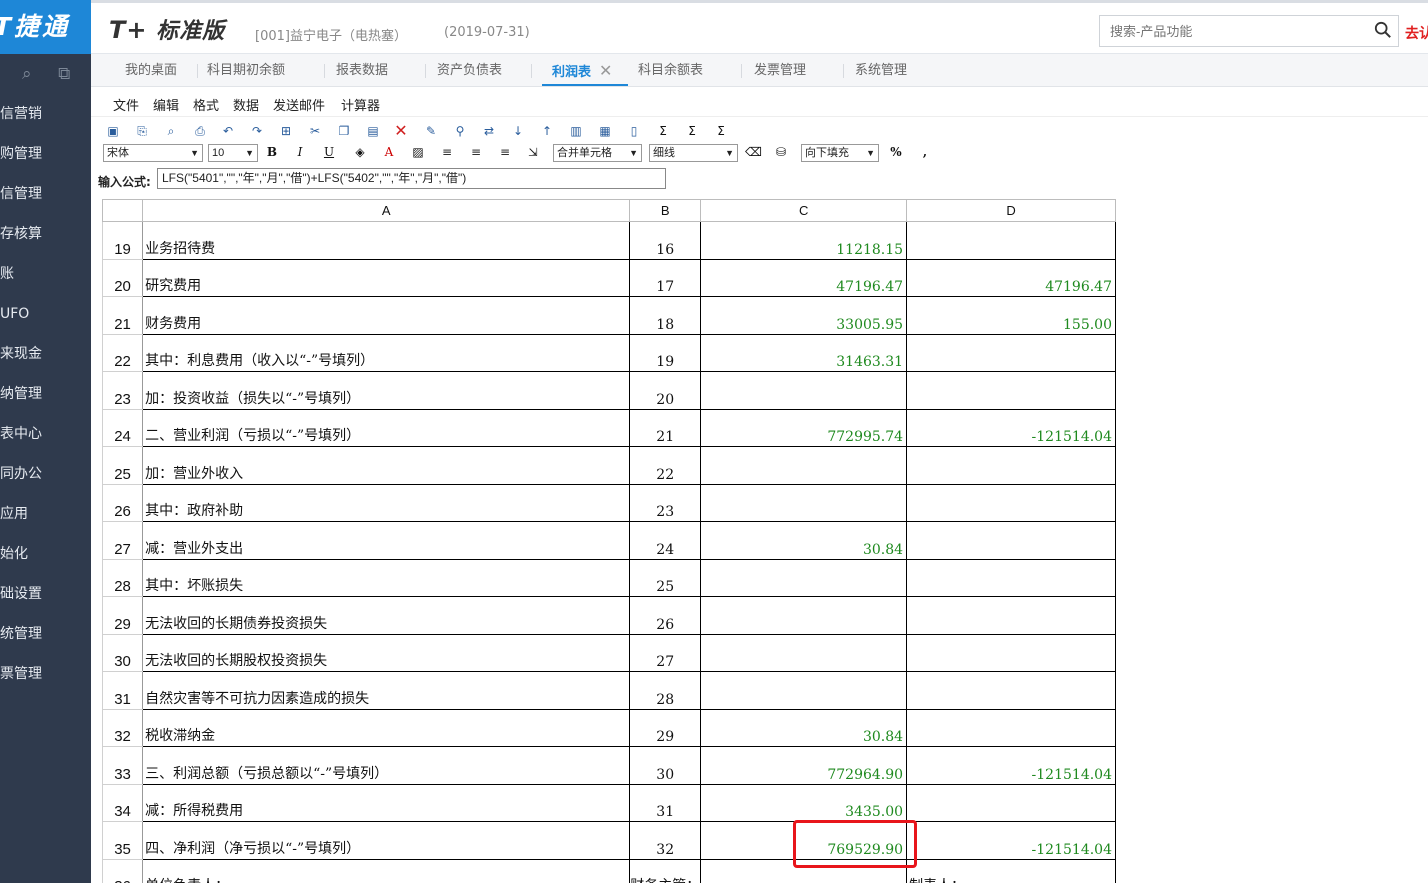 This screenshot has width=1428, height=883. I want to click on row-number: 27, so click(123, 540).